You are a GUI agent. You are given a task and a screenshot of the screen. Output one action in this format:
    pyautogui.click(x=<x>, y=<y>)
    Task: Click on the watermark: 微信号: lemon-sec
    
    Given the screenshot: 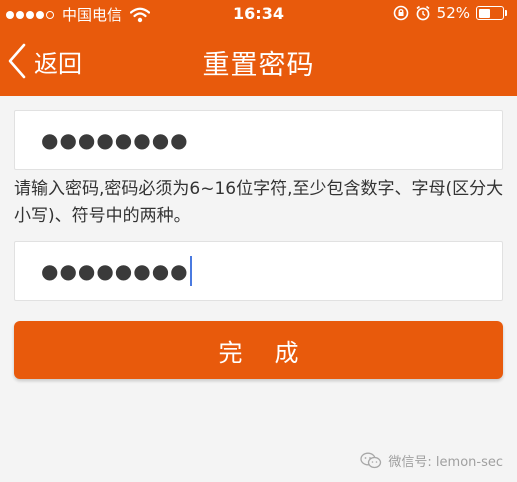 What is the action you would take?
    pyautogui.click(x=431, y=460)
    